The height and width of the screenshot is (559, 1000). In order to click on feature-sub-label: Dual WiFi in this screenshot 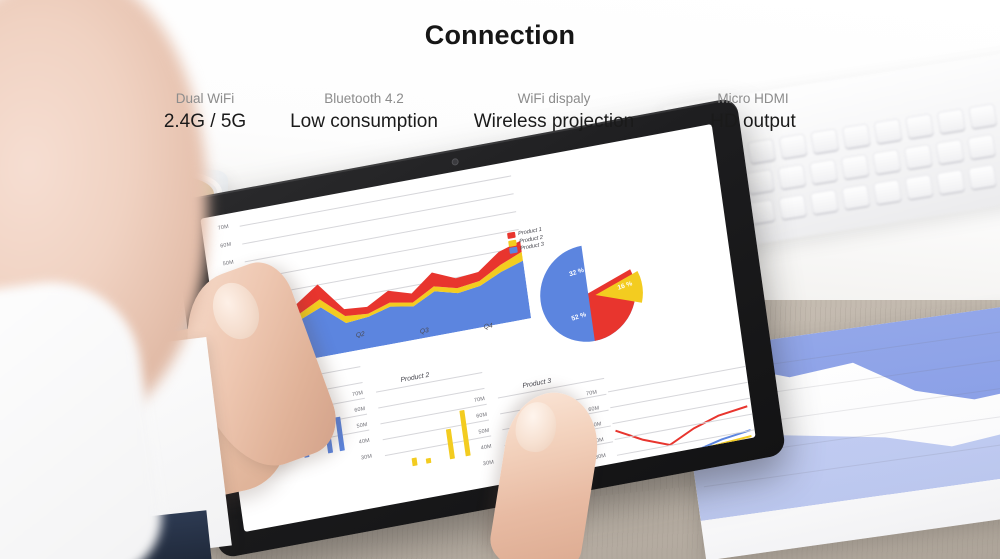, I will do `click(205, 98)`.